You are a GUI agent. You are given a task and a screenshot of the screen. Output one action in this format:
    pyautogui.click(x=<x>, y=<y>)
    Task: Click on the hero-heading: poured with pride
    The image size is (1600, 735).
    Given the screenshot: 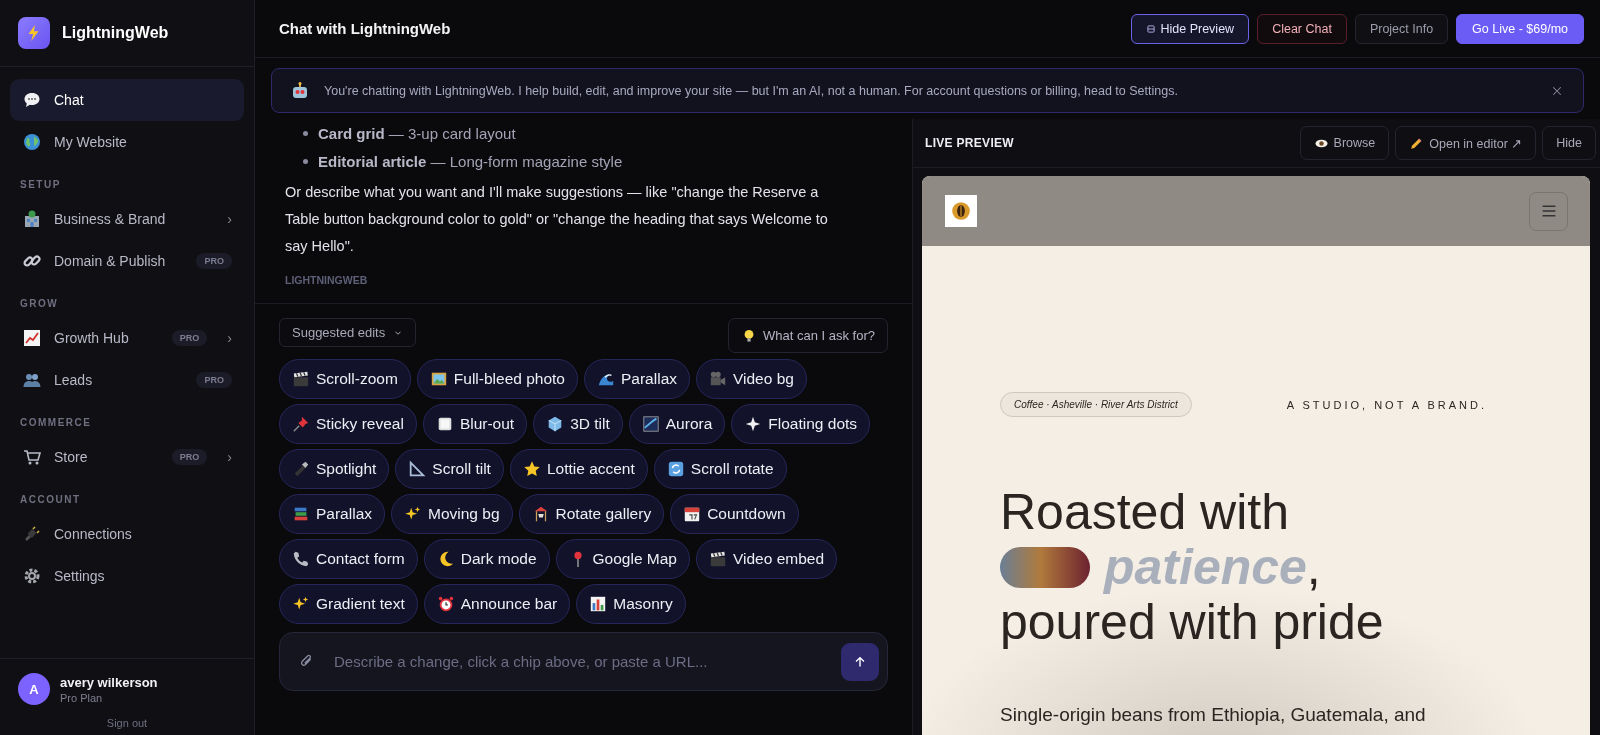 What is the action you would take?
    pyautogui.click(x=1192, y=622)
    